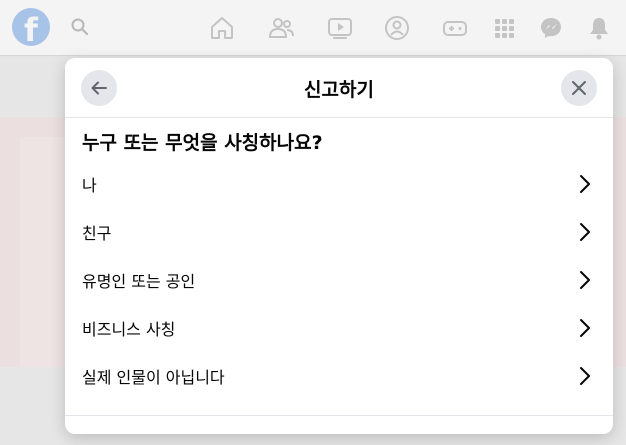  I want to click on groups-icon, so click(397, 28).